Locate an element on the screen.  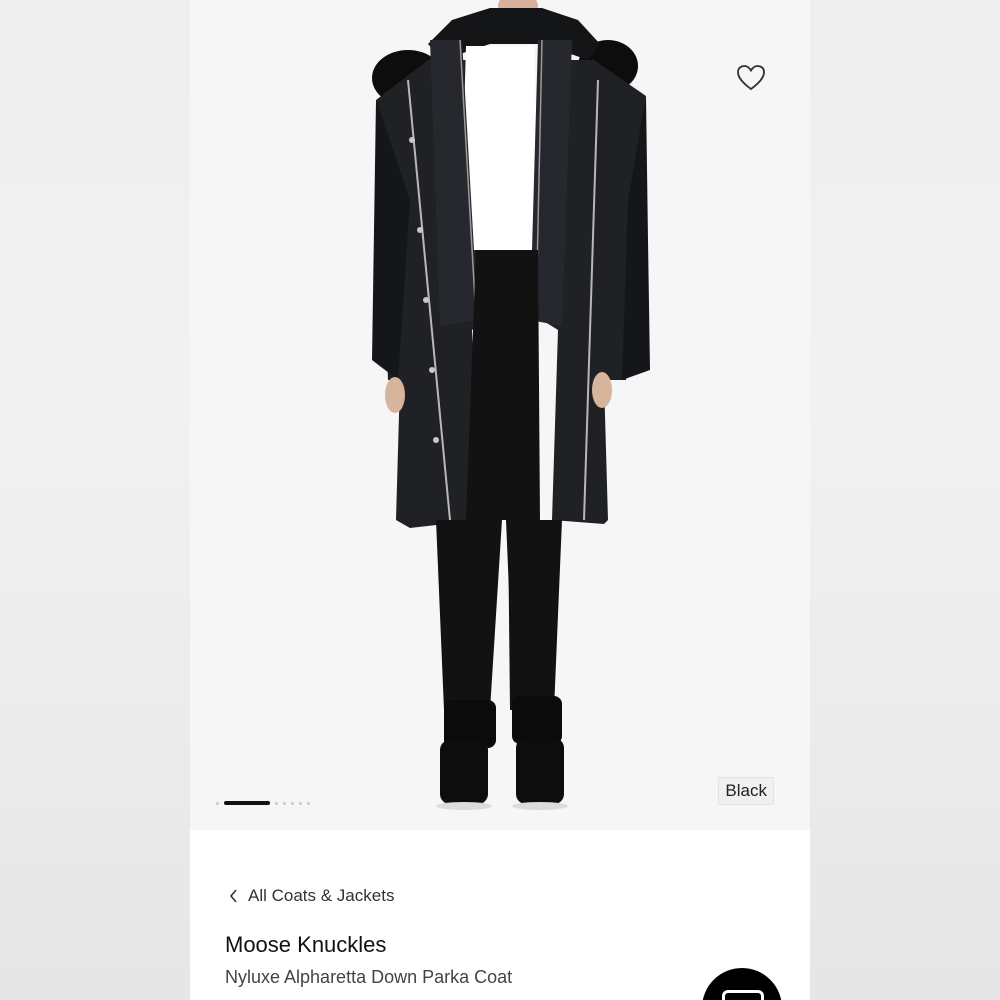
brand-name: Moose Knuckles is located at coordinates (305, 945).